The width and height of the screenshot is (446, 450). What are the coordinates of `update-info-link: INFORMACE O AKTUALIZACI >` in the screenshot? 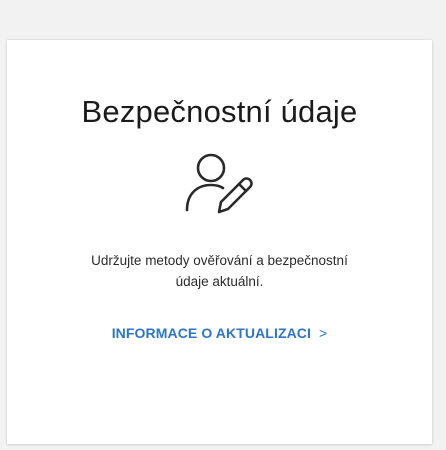 It's located at (219, 333).